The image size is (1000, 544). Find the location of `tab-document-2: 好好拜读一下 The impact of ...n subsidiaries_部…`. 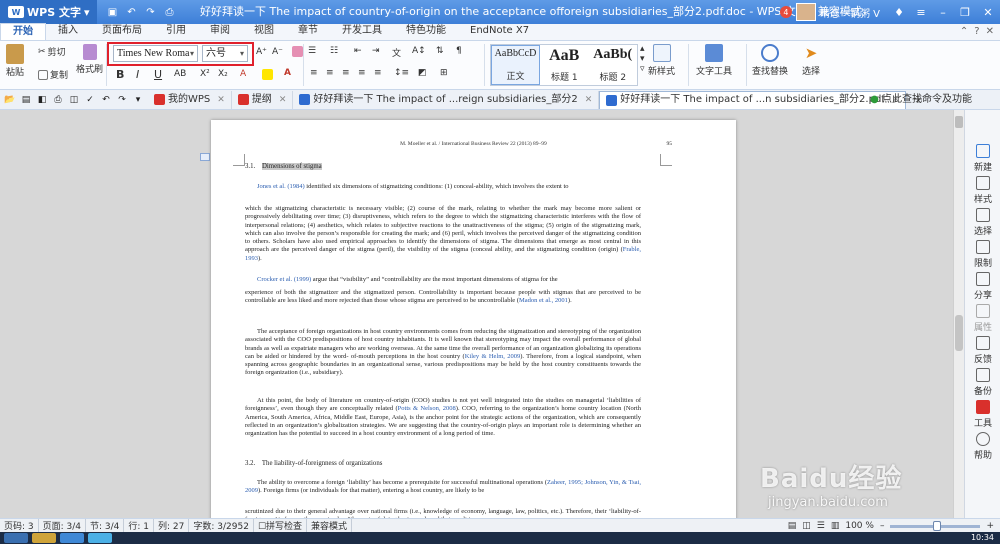

tab-document-2: 好好拜读一下 The impact of ...n subsidiaries_部… is located at coordinates (753, 99).